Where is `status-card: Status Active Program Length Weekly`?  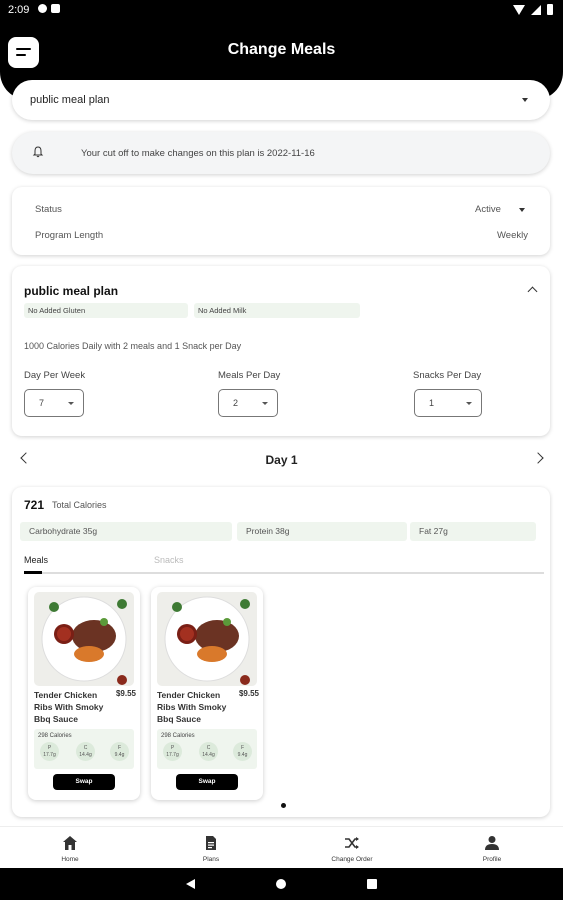 status-card: Status Active Program Length Weekly is located at coordinates (281, 221).